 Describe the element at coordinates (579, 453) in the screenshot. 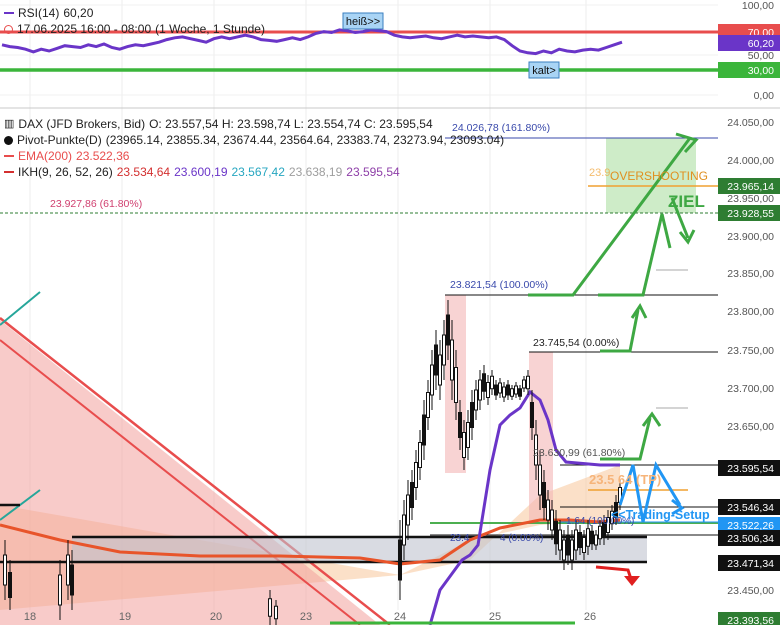

I see `fib-618-mid-label: 23.630,99 (61.80%)` at that location.